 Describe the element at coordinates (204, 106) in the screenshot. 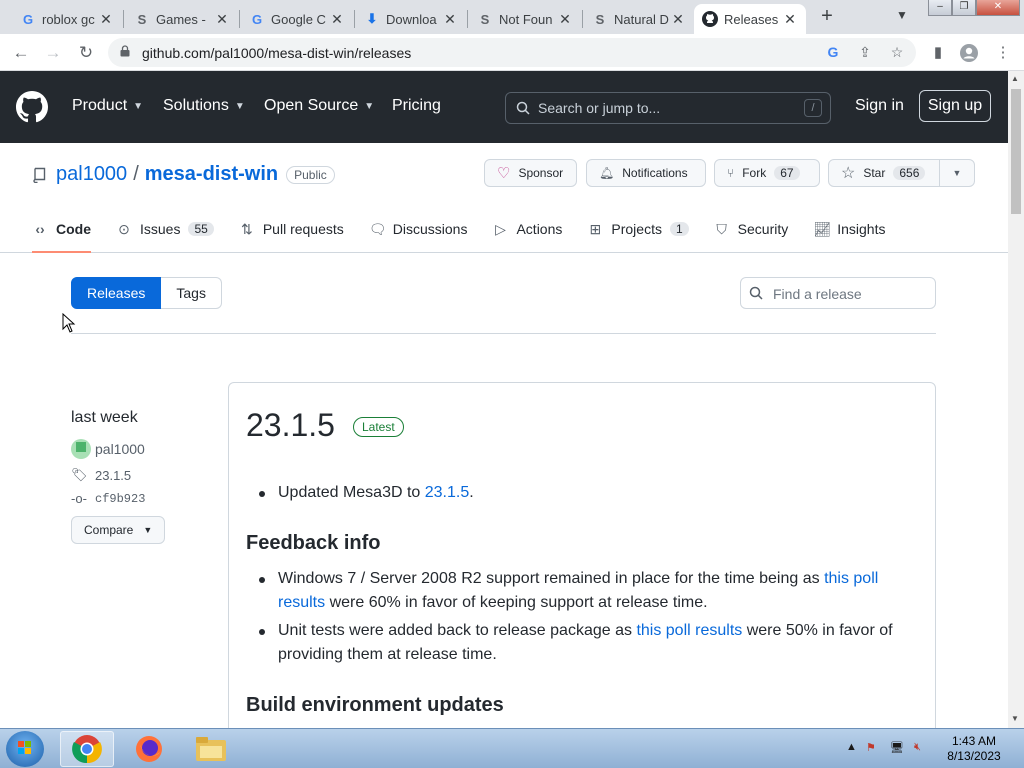

I see `nav-solutions: Solutions ▼` at that location.